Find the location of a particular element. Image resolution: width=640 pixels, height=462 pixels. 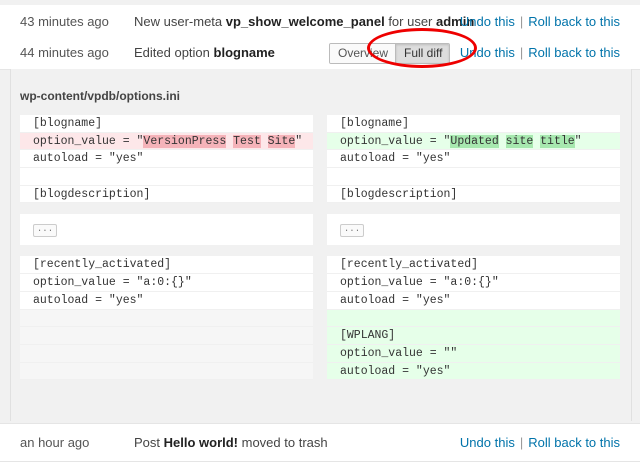

changed-word: Updated is located at coordinates (474, 141).